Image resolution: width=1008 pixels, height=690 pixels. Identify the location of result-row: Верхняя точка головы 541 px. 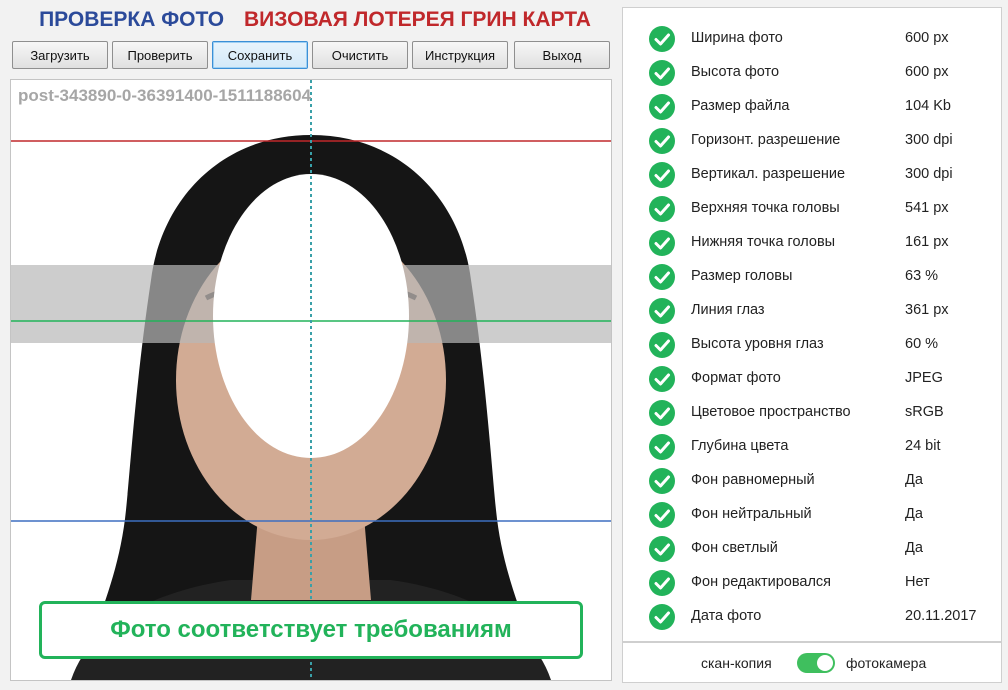
(819, 209).